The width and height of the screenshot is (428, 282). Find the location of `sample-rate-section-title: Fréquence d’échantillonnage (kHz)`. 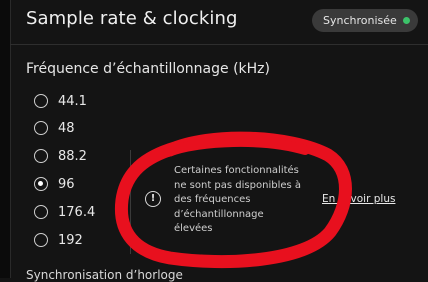

sample-rate-section-title: Fréquence d’échantillonnage (kHz) is located at coordinates (148, 69).